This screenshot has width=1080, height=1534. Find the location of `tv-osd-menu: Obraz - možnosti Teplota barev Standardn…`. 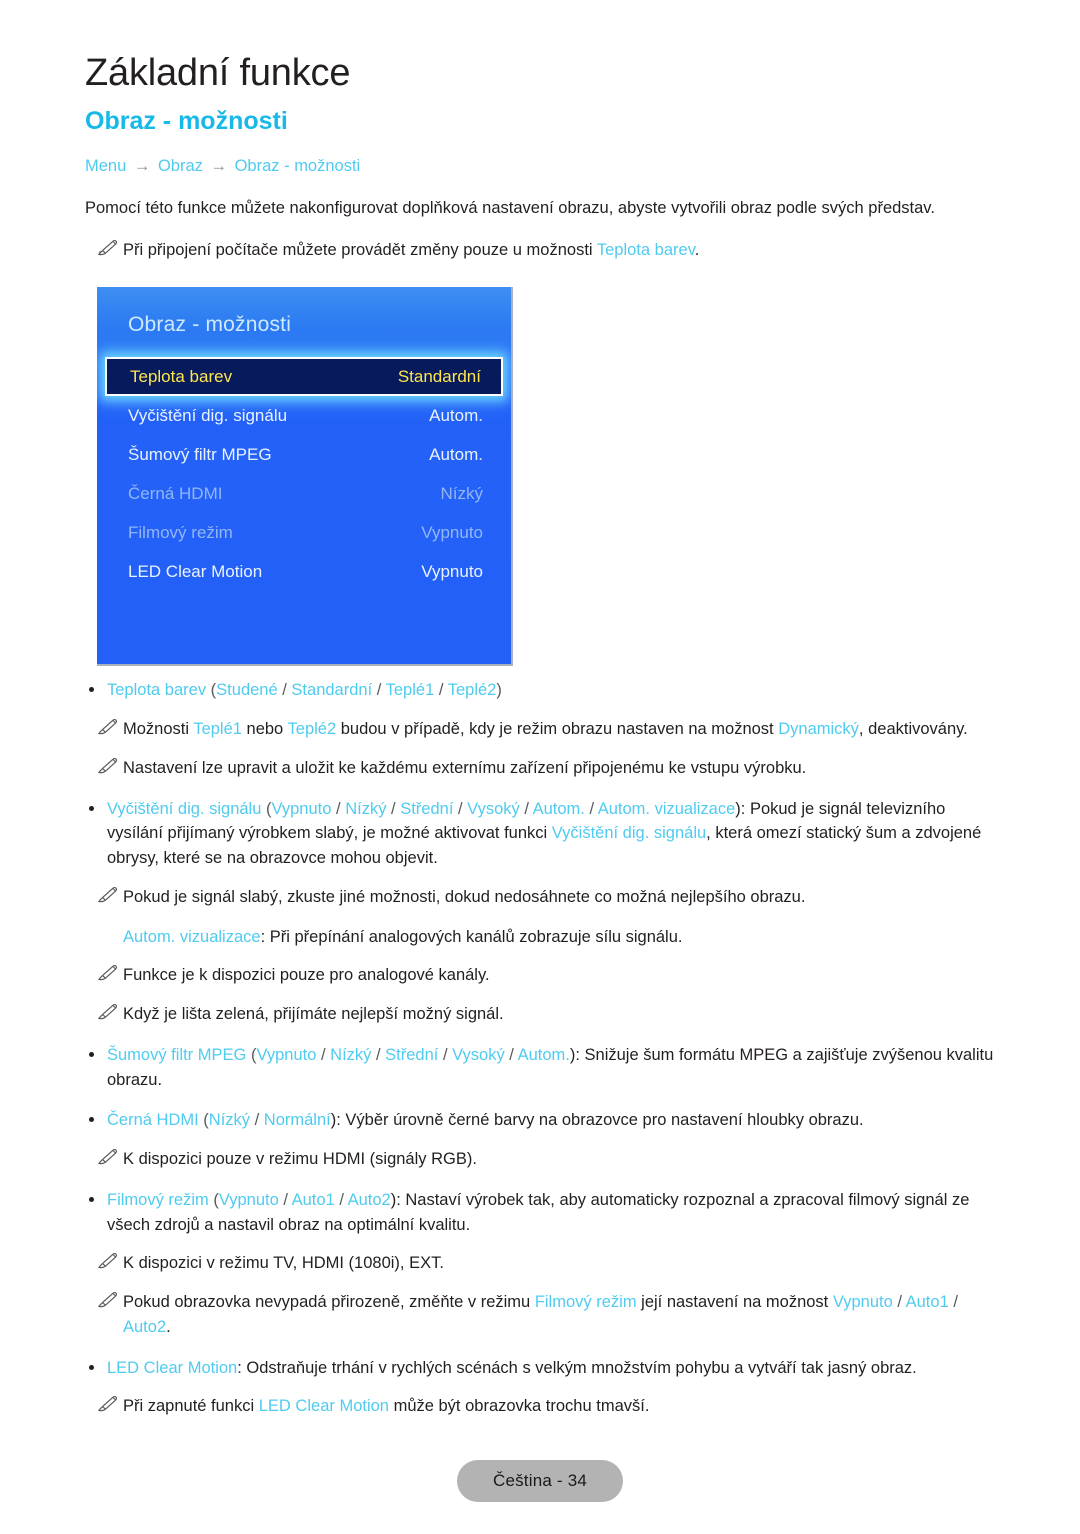

tv-osd-menu: Obraz - možnosti Teplota barev Standardn… is located at coordinates (305, 476).